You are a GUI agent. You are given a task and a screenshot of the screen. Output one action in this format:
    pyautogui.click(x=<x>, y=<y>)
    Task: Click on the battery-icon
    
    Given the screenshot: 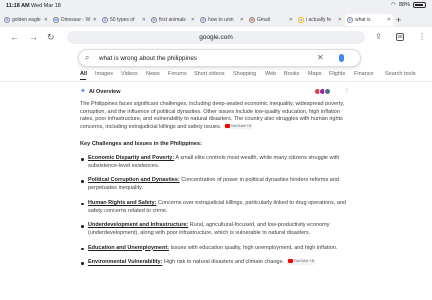 What is the action you would take?
    pyautogui.click(x=419, y=5)
    